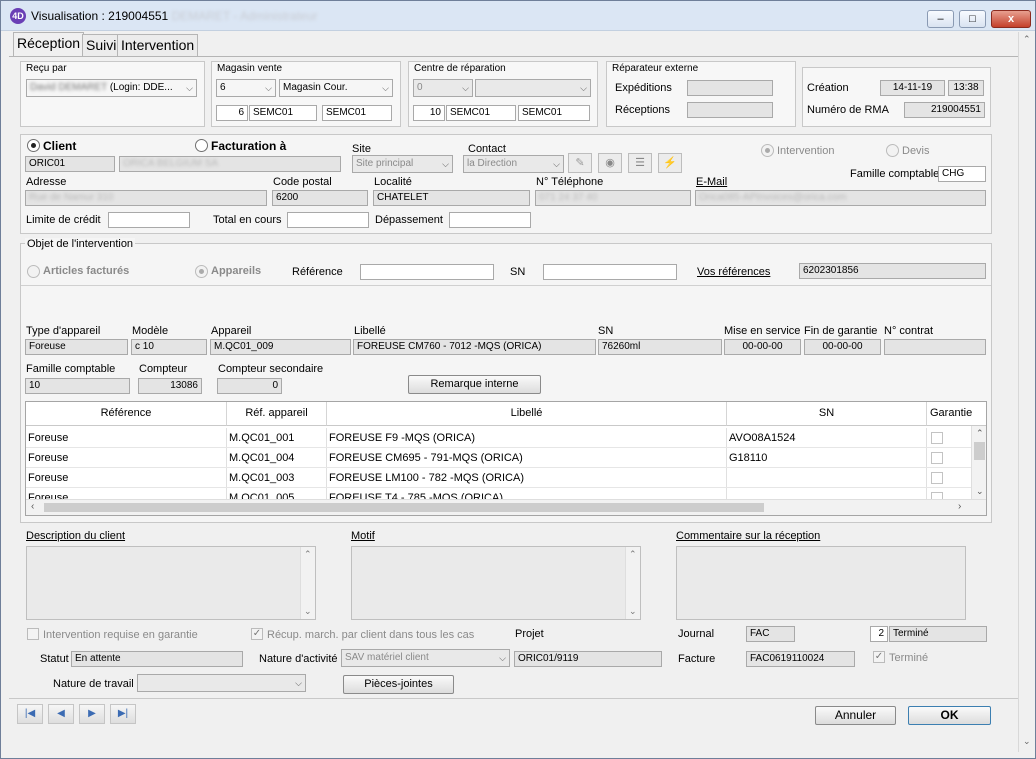 This screenshot has width=1036, height=759. What do you see at coordinates (940, 19) in the screenshot?
I see `minimize-button: –` at bounding box center [940, 19].